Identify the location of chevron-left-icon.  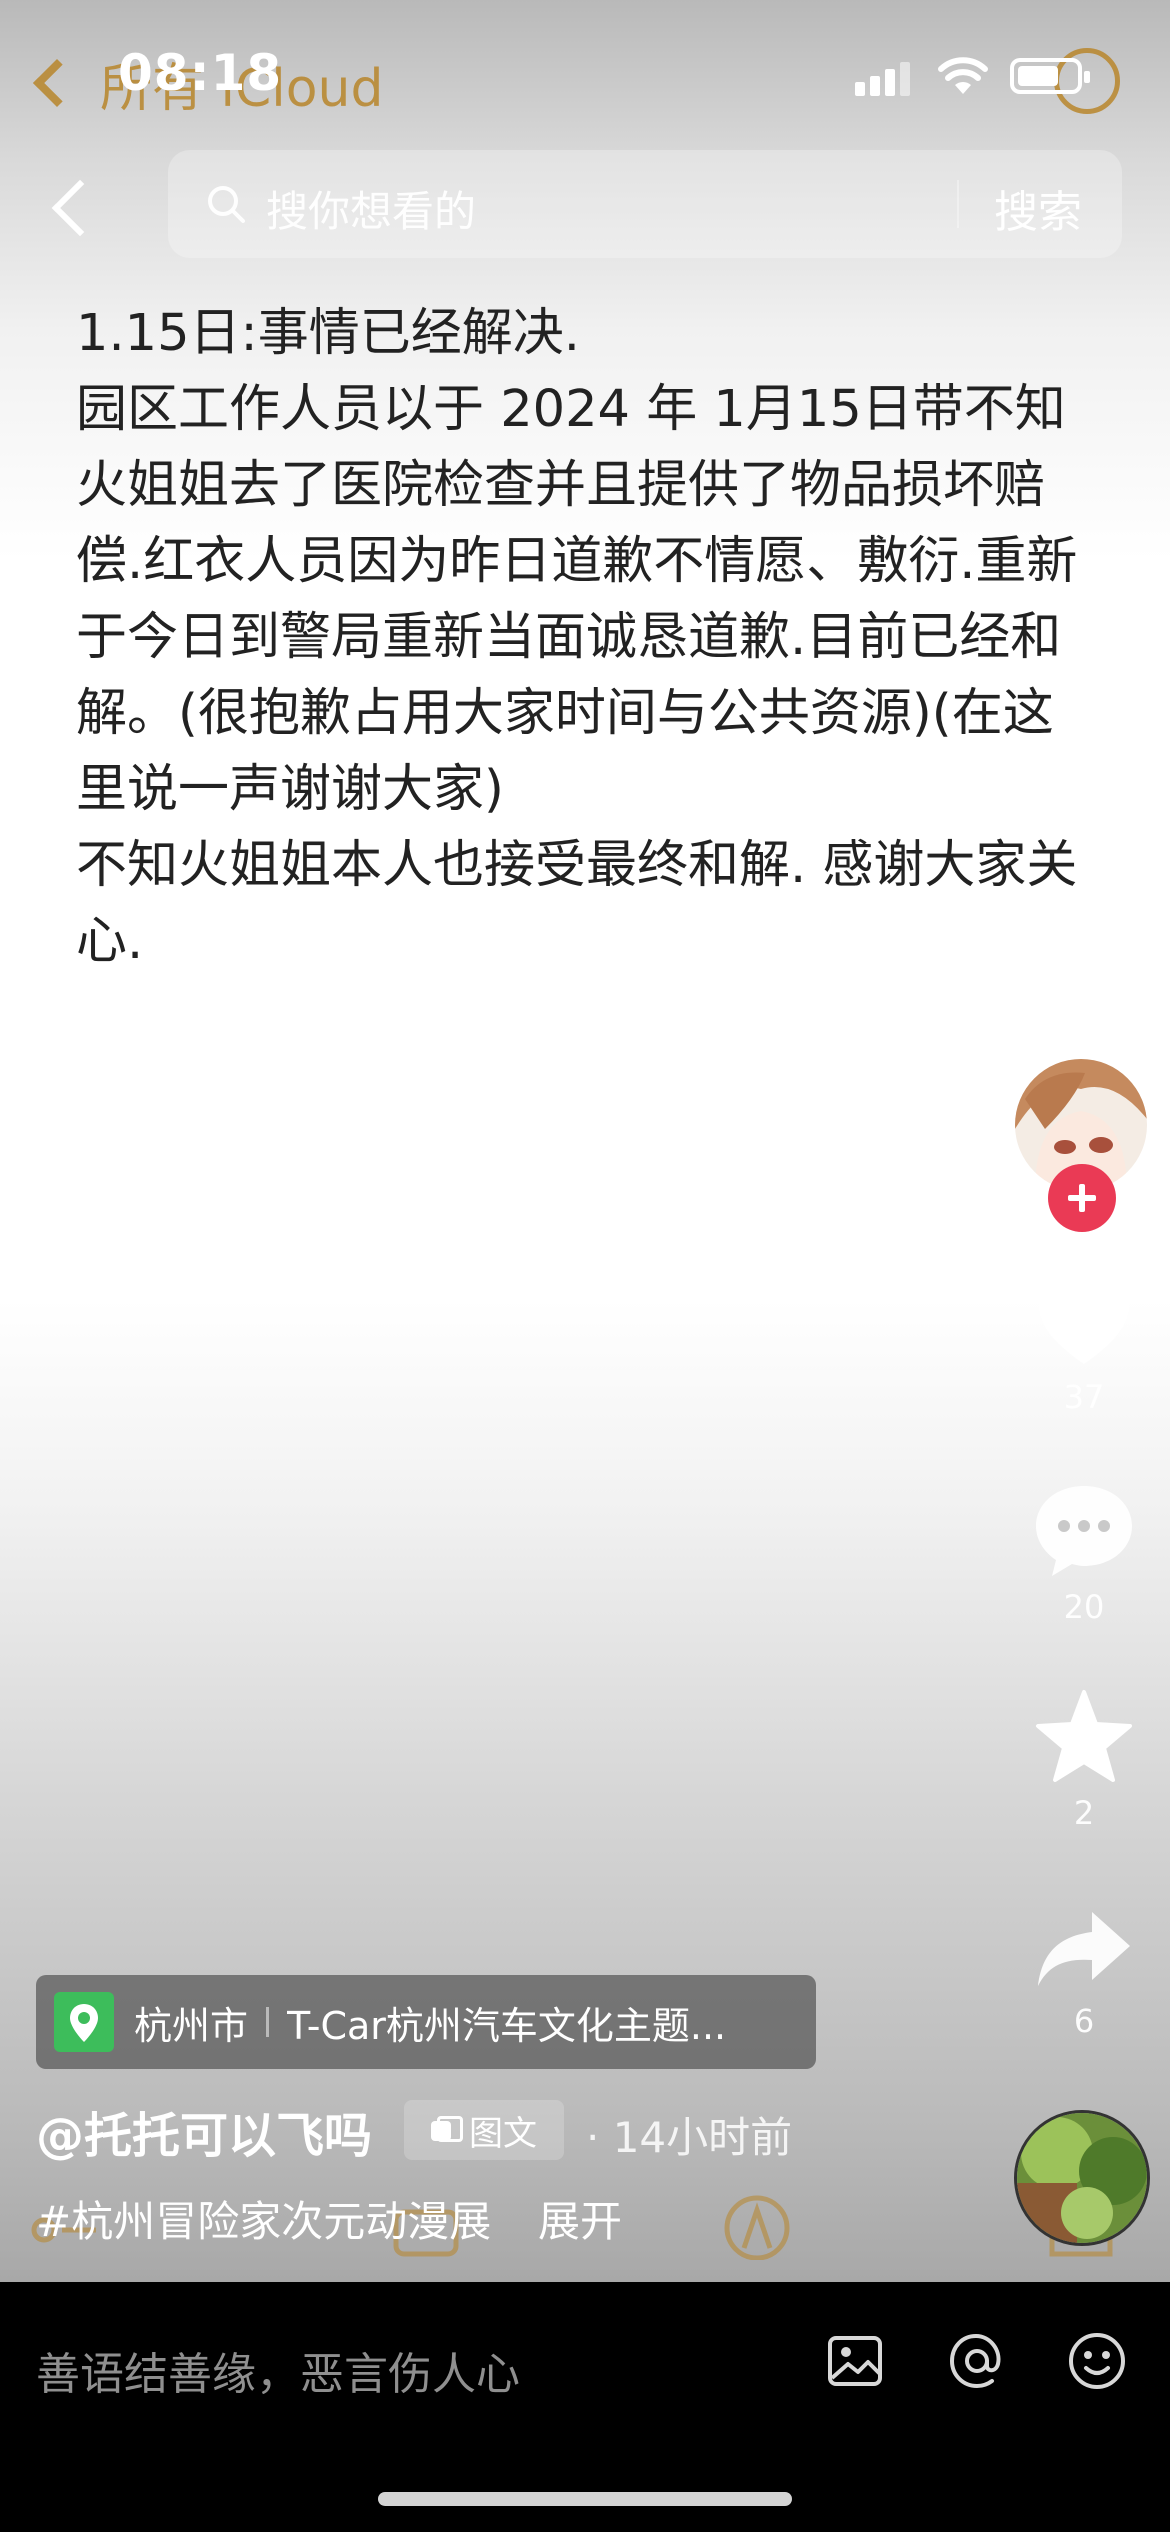
(57, 83).